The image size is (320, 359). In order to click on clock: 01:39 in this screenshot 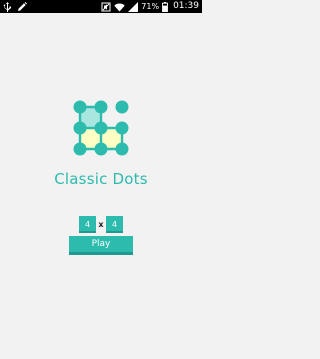, I will do `click(186, 6)`.